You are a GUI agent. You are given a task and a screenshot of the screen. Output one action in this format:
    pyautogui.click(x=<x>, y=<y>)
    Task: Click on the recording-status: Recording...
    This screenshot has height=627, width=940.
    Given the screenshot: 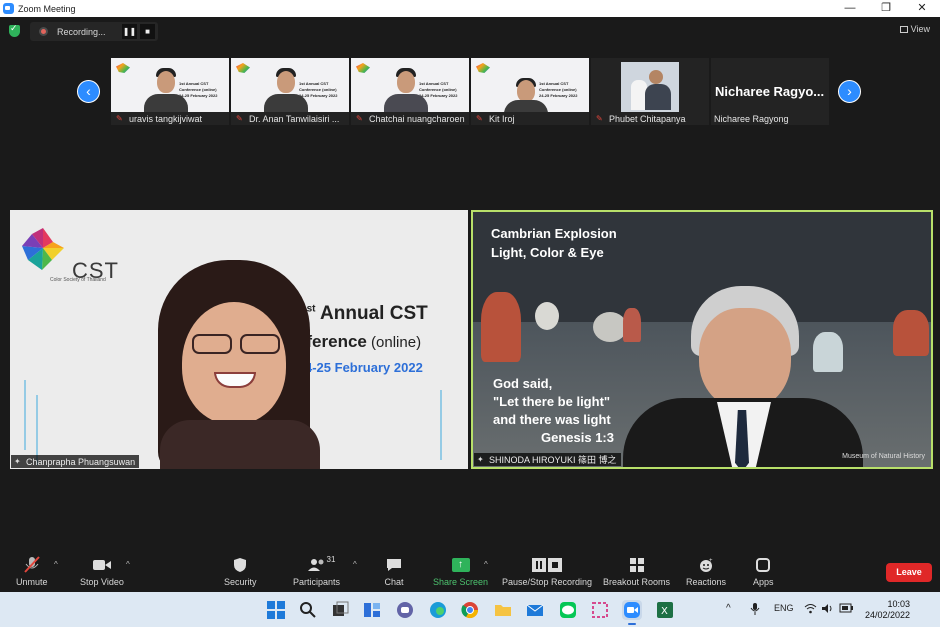 What is the action you would take?
    pyautogui.click(x=81, y=31)
    